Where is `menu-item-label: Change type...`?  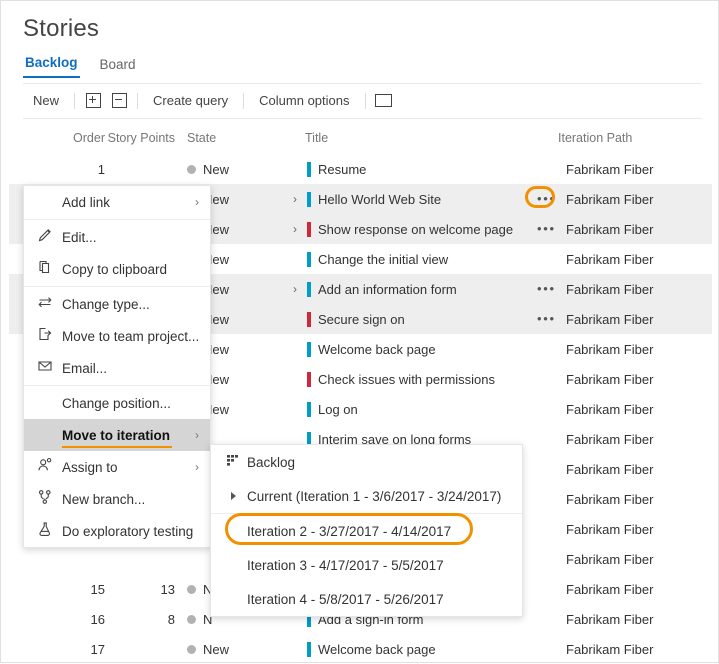 menu-item-label: Change type... is located at coordinates (106, 304).